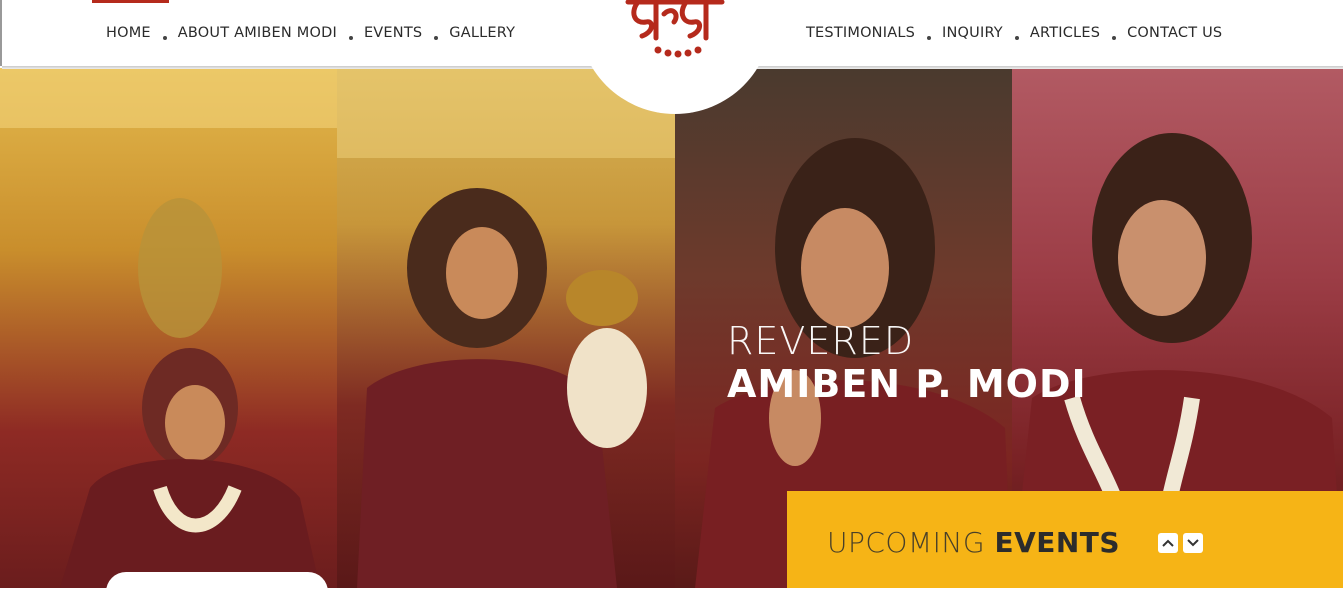 Image resolution: width=1343 pixels, height=612 pixels. I want to click on upcoming-events-panel: UPCOMING EVENTS, so click(1065, 539).